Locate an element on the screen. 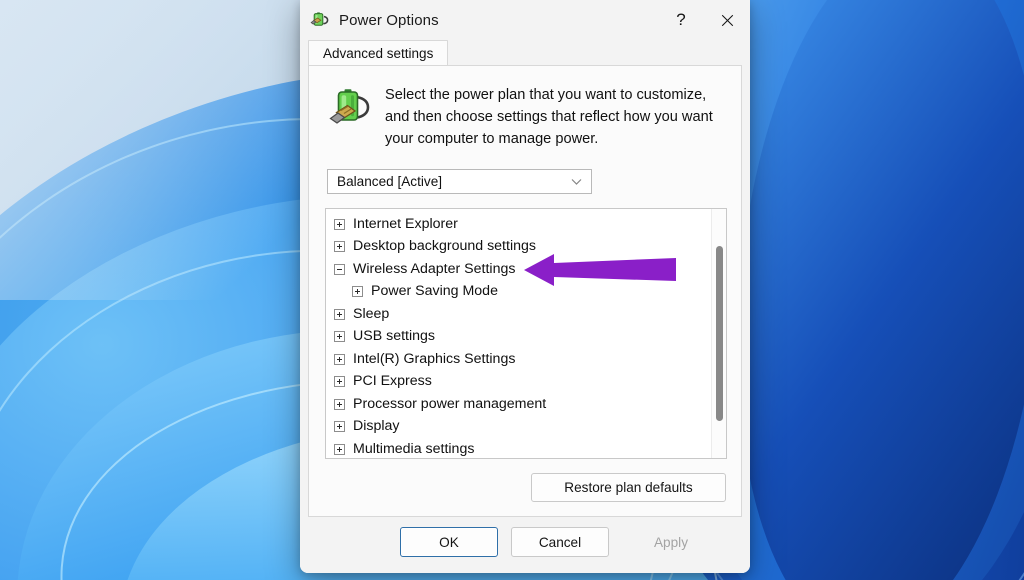 The width and height of the screenshot is (1024, 580). tree-item-label: Desktop background settings is located at coordinates (444, 246).